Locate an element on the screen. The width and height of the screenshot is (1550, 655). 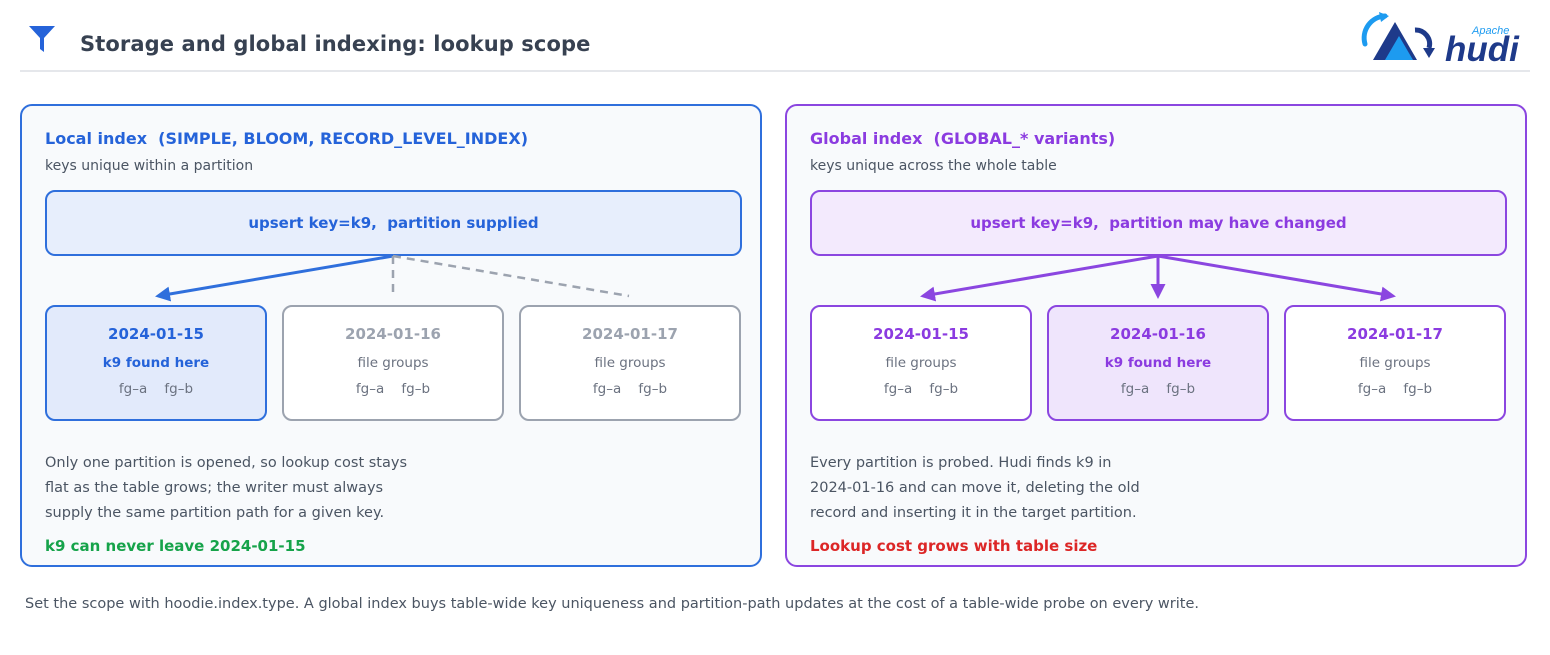
global-arrow-left is located at coordinates (1039, 278).